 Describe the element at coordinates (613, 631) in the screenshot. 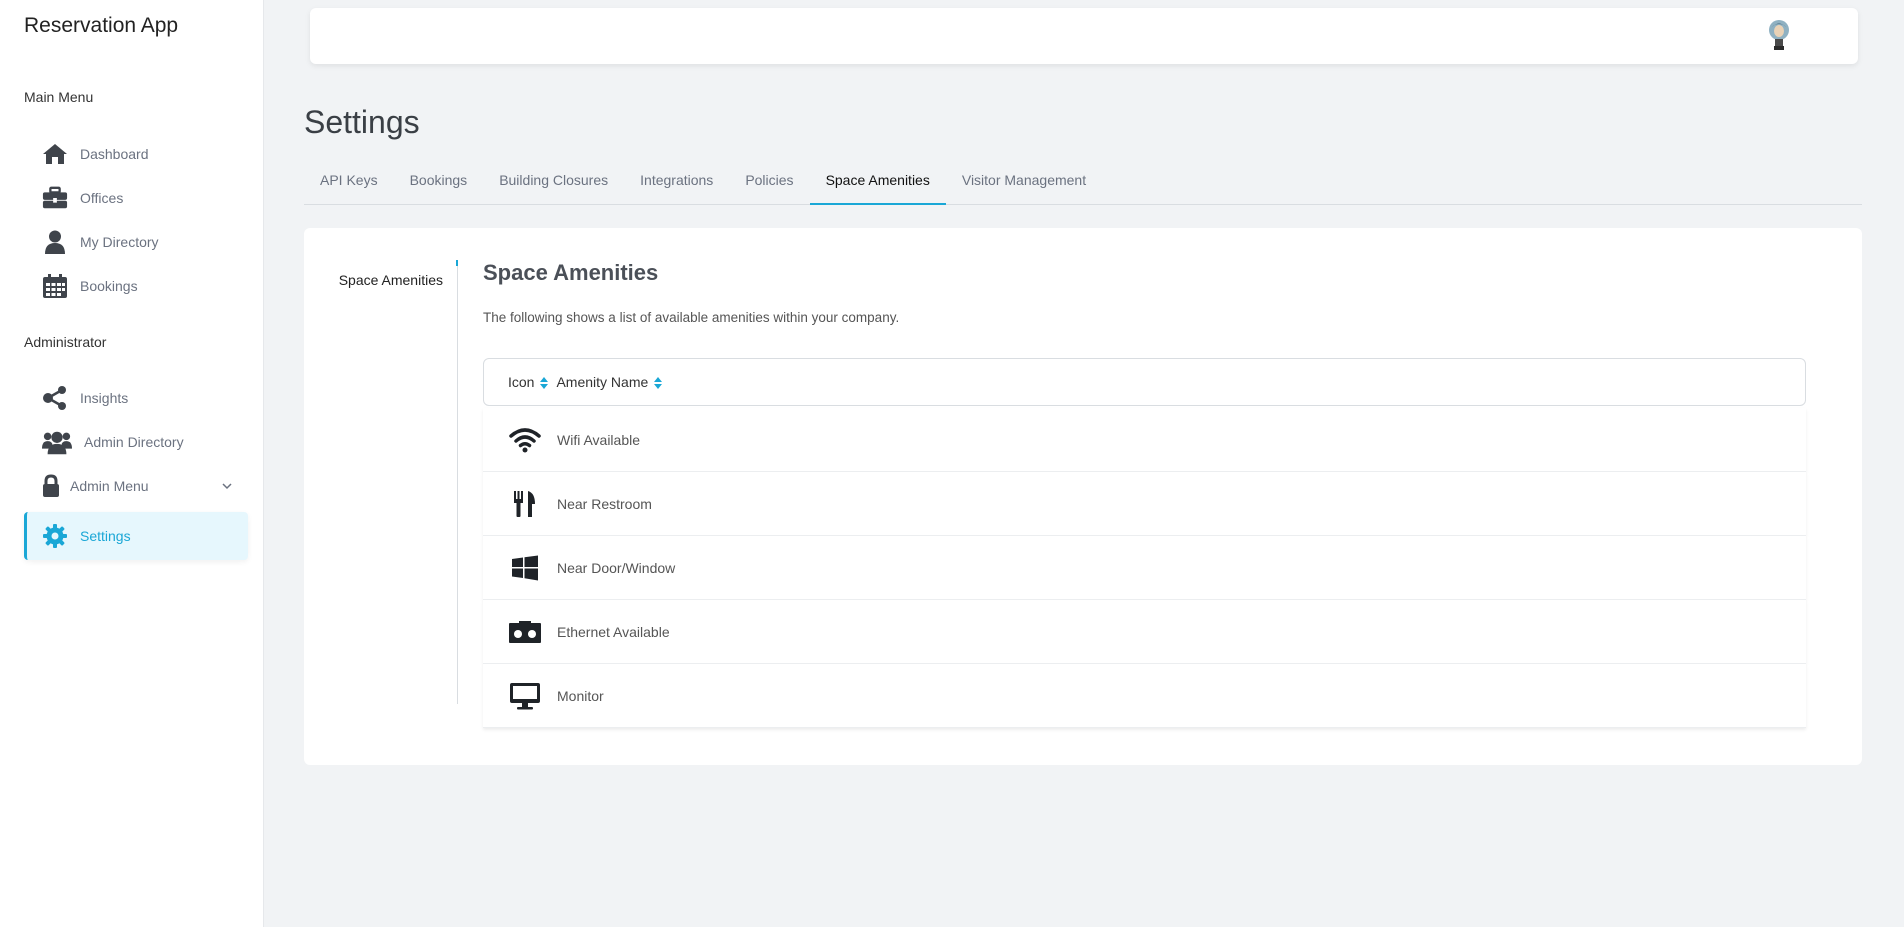

I see `amenity-name: Ethernet Available` at that location.